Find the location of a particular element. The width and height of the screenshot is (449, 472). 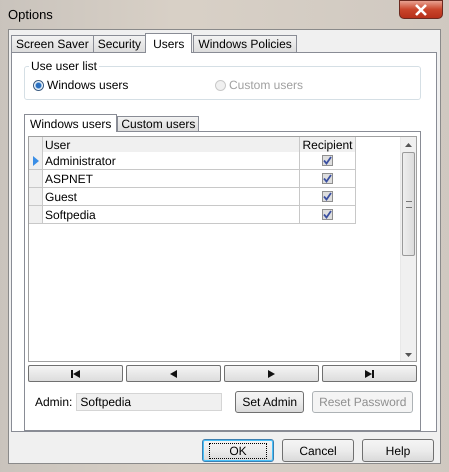

tab: Windows Policies is located at coordinates (245, 43).